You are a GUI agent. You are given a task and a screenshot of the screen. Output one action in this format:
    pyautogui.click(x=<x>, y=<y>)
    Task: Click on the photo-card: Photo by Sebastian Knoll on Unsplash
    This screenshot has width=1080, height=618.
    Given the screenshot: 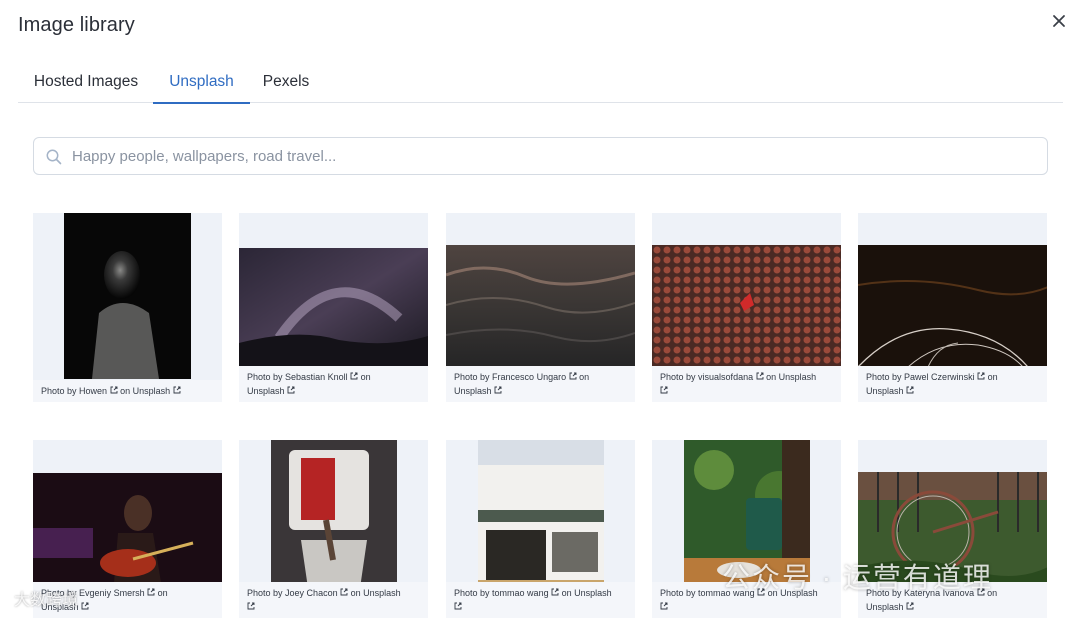 What is the action you would take?
    pyautogui.click(x=333, y=307)
    